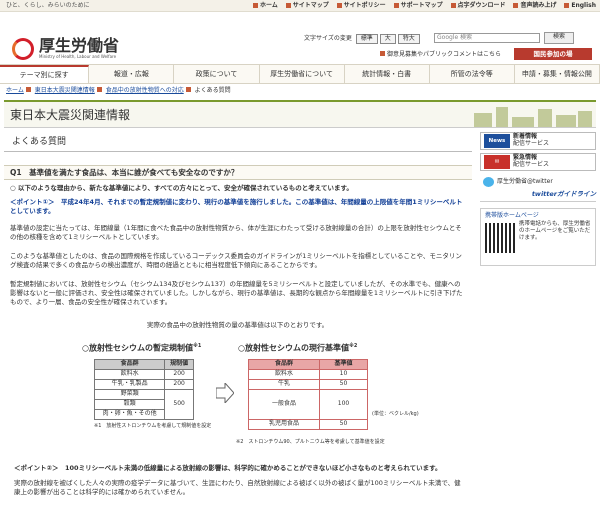 This screenshot has width=600, height=518. Describe the element at coordinates (408, 39) in the screenshot. I see `font-size-xlarge: 特大` at that location.